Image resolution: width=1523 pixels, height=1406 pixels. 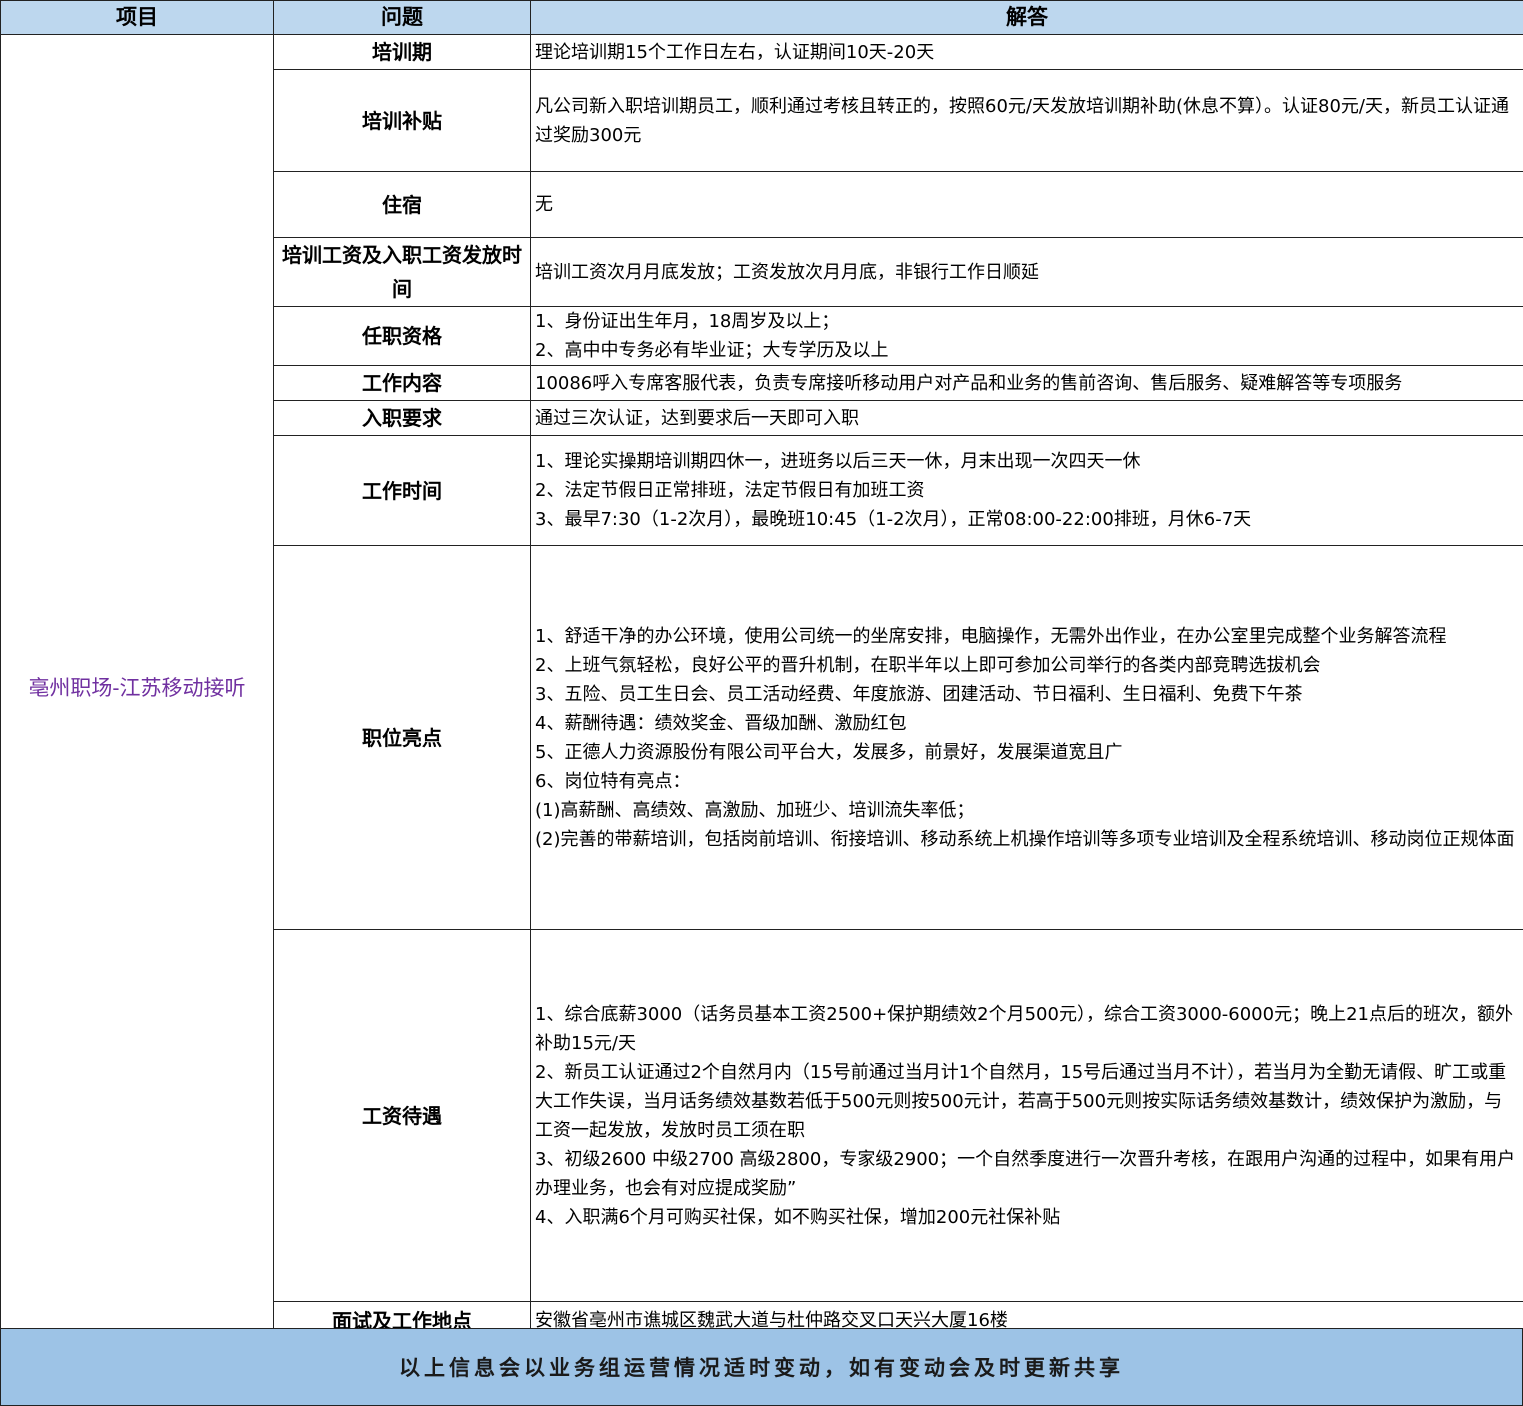 I want to click on question-cell: 培训工资及入职工资发放时间, so click(x=402, y=272).